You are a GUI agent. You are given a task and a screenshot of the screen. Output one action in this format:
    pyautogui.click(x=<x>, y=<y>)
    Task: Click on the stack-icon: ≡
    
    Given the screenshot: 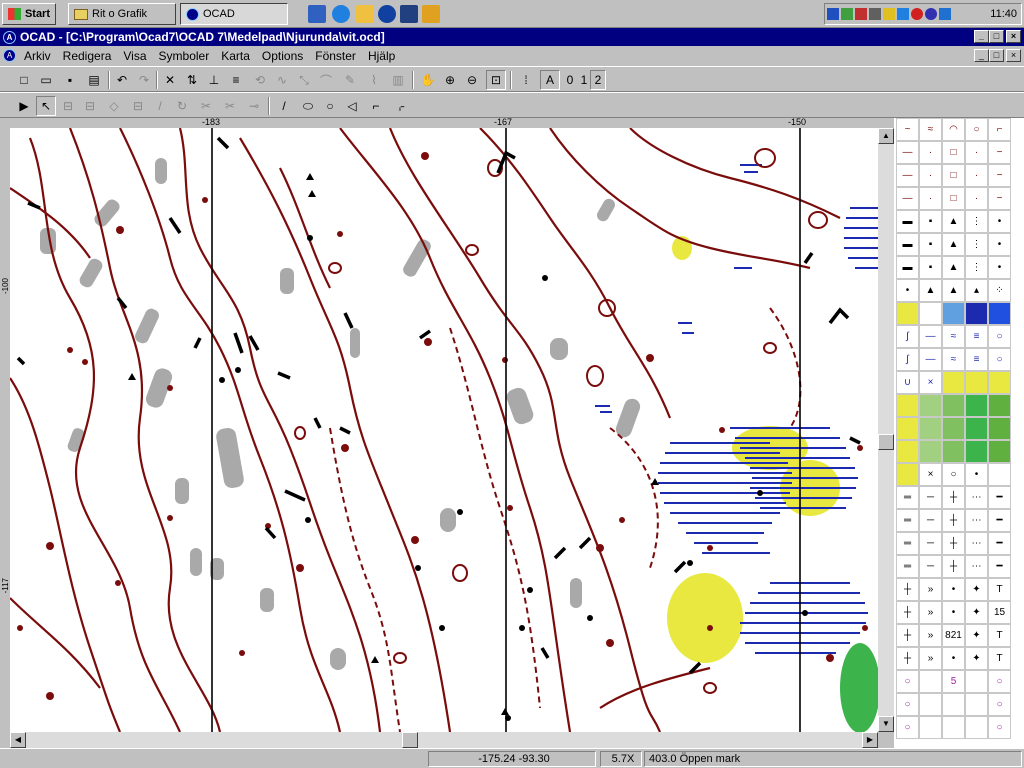 What is the action you would take?
    pyautogui.click(x=236, y=80)
    